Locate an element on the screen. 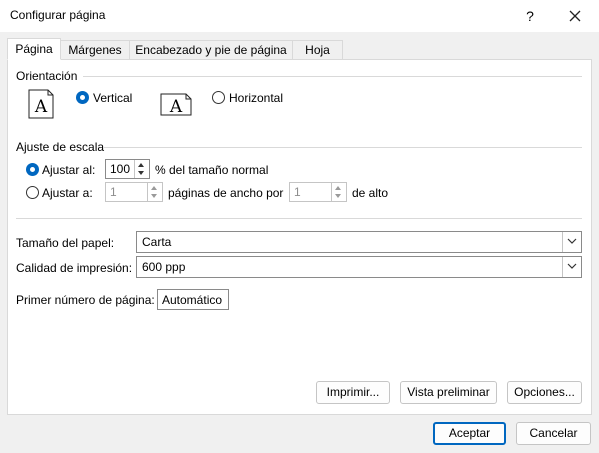  fit-tall-suffix: de alto is located at coordinates (370, 193).